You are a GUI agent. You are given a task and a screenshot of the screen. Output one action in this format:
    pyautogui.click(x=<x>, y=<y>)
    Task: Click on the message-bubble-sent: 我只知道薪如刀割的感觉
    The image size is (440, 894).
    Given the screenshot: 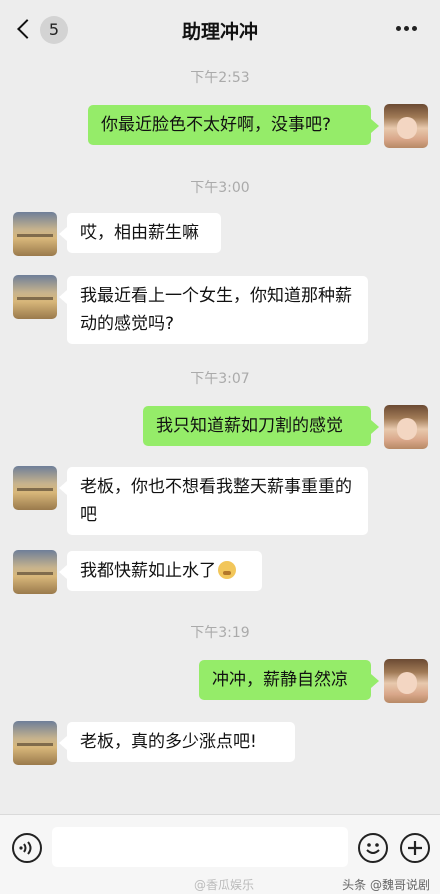 What is the action you would take?
    pyautogui.click(x=261, y=426)
    